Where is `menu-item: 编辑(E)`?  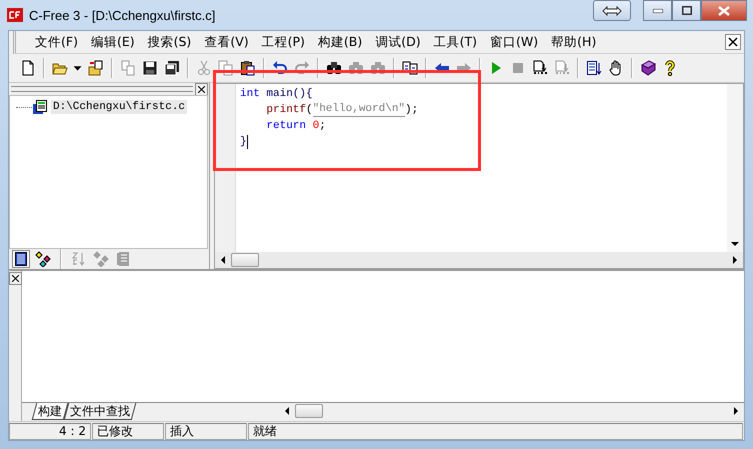 menu-item: 编辑(E) is located at coordinates (113, 42).